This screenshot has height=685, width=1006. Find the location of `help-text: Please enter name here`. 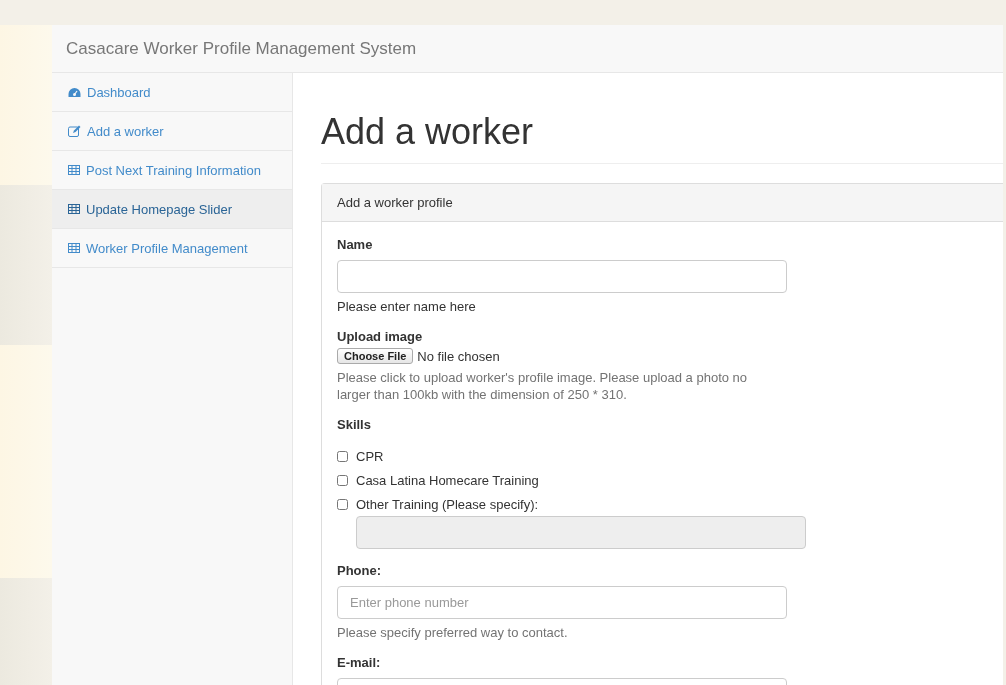

help-text: Please enter name here is located at coordinates (407, 306).